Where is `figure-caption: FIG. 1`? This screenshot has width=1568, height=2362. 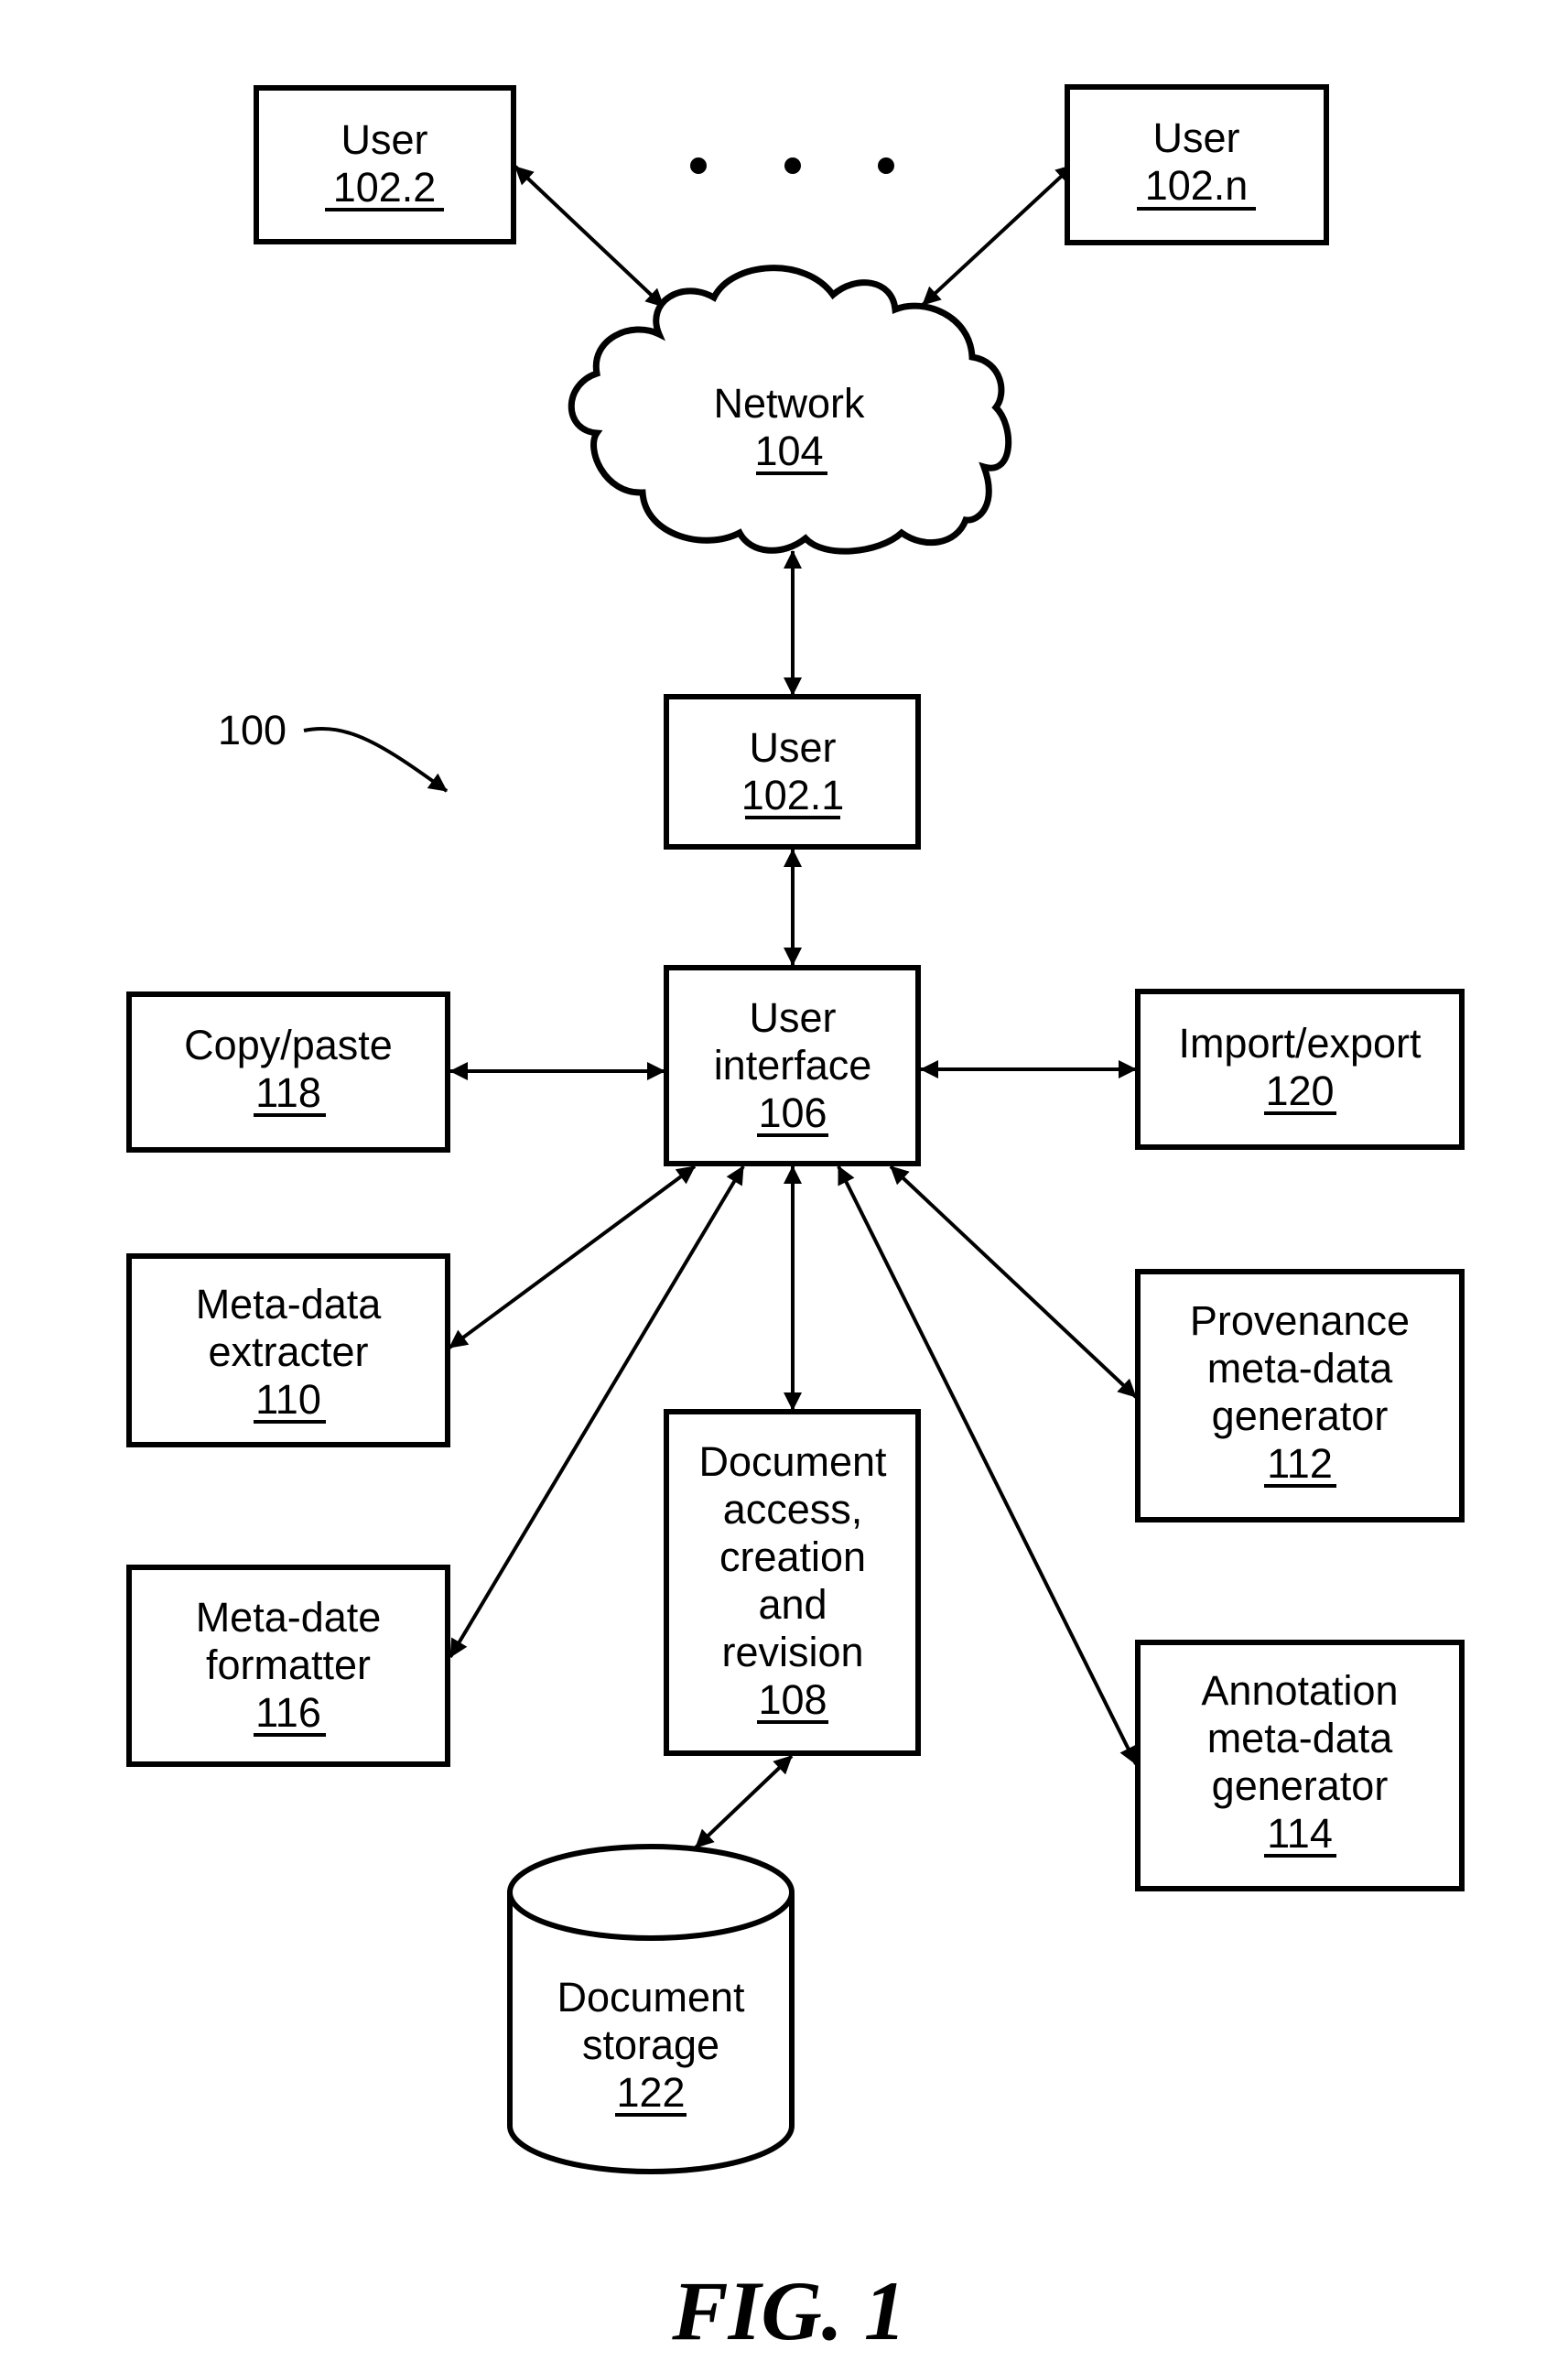
figure-caption: FIG. 1 is located at coordinates (788, 2310).